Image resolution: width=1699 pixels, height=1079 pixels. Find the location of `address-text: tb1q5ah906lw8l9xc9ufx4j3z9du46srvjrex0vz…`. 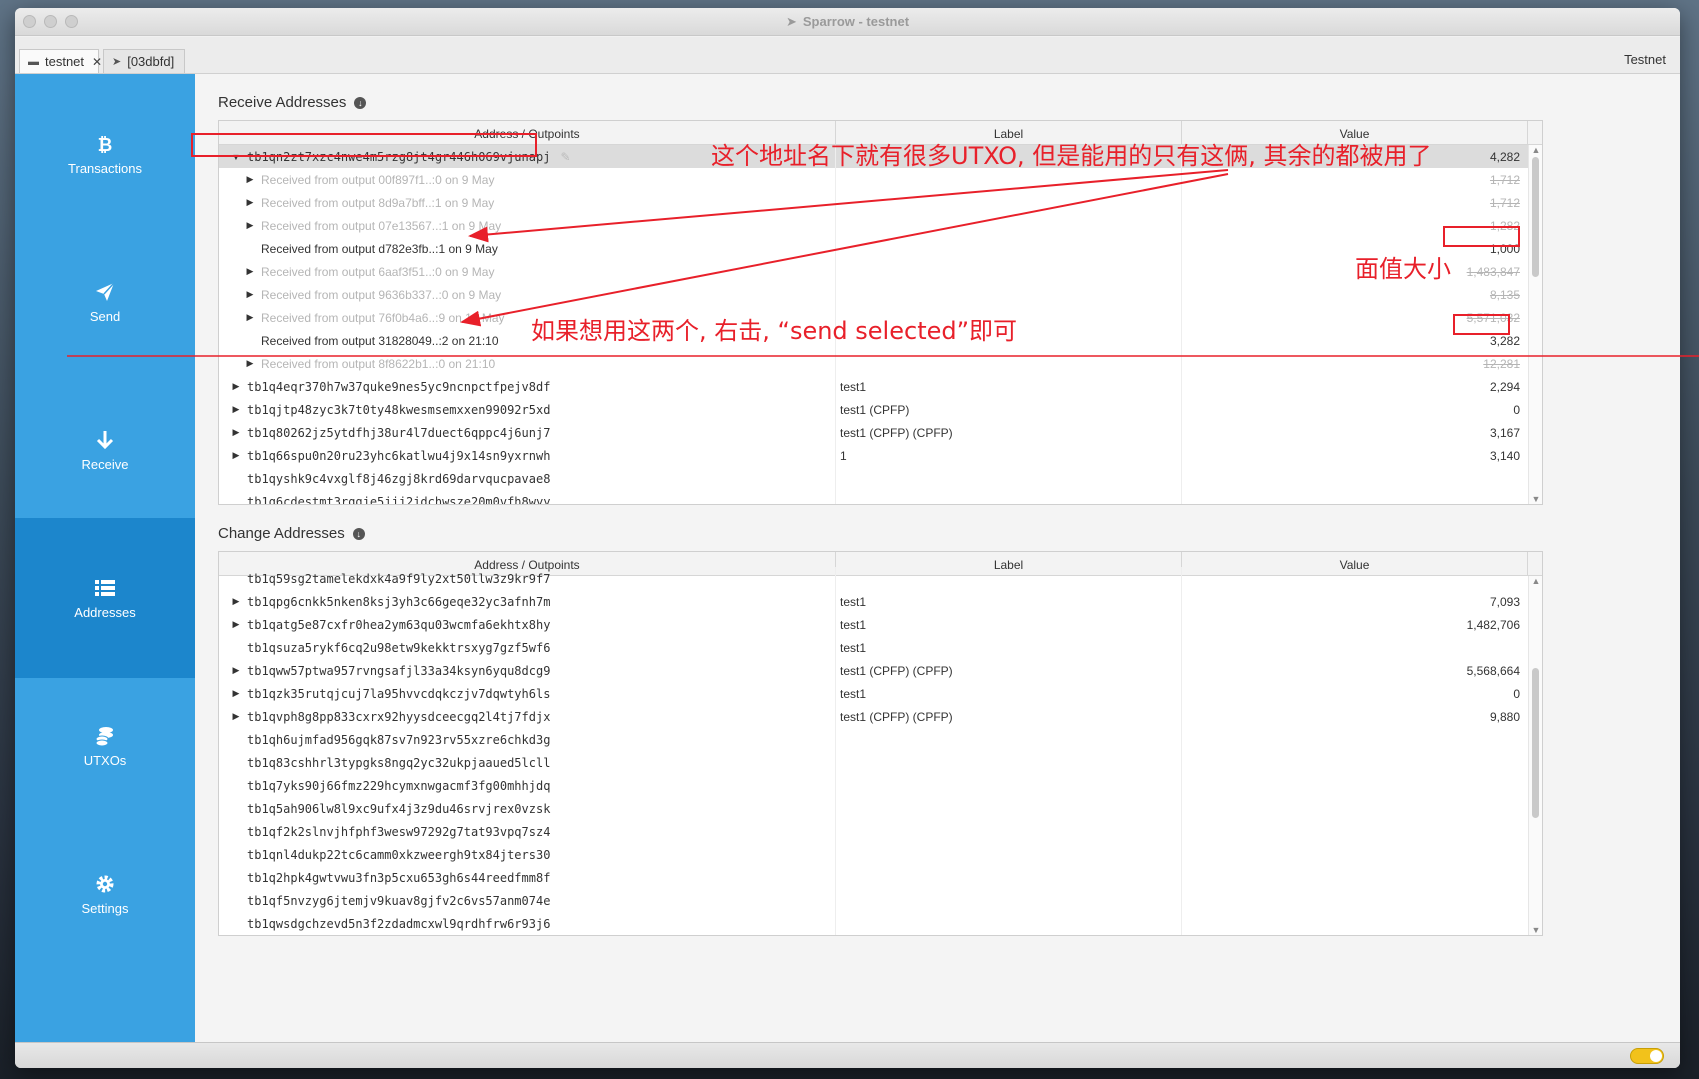

address-text: tb1q5ah906lw8l9xc9ufx4j3z9du46srvjrex0vz… is located at coordinates (399, 808).